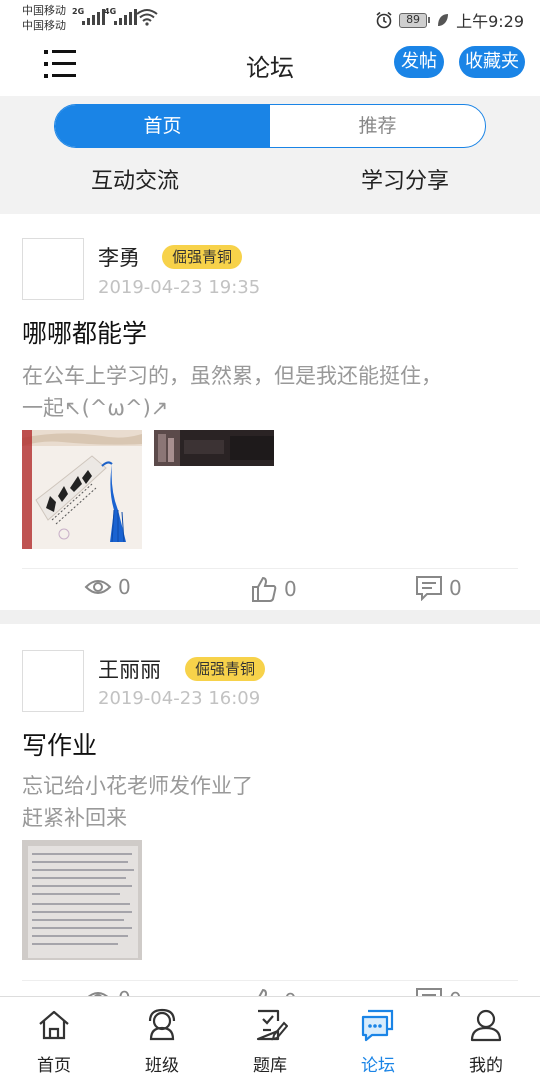 This screenshot has width=540, height=1080. Describe the element at coordinates (74, 818) in the screenshot. I see `post-body-line: 赶紧补回来` at that location.